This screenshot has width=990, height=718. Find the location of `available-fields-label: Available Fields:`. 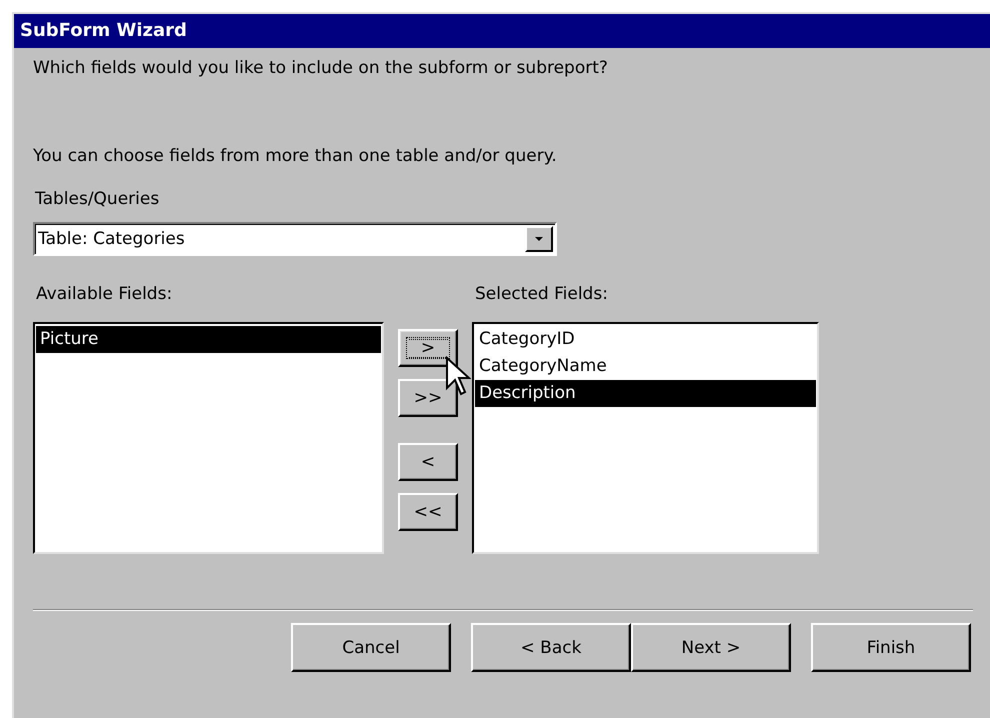

available-fields-label: Available Fields: is located at coordinates (105, 294).